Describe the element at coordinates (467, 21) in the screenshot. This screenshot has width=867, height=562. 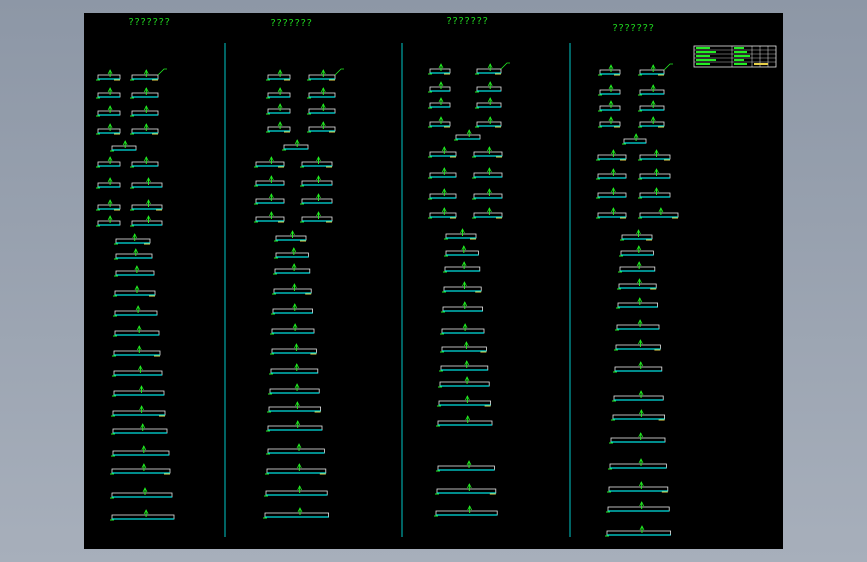
I see `column-title-3: ???????` at that location.